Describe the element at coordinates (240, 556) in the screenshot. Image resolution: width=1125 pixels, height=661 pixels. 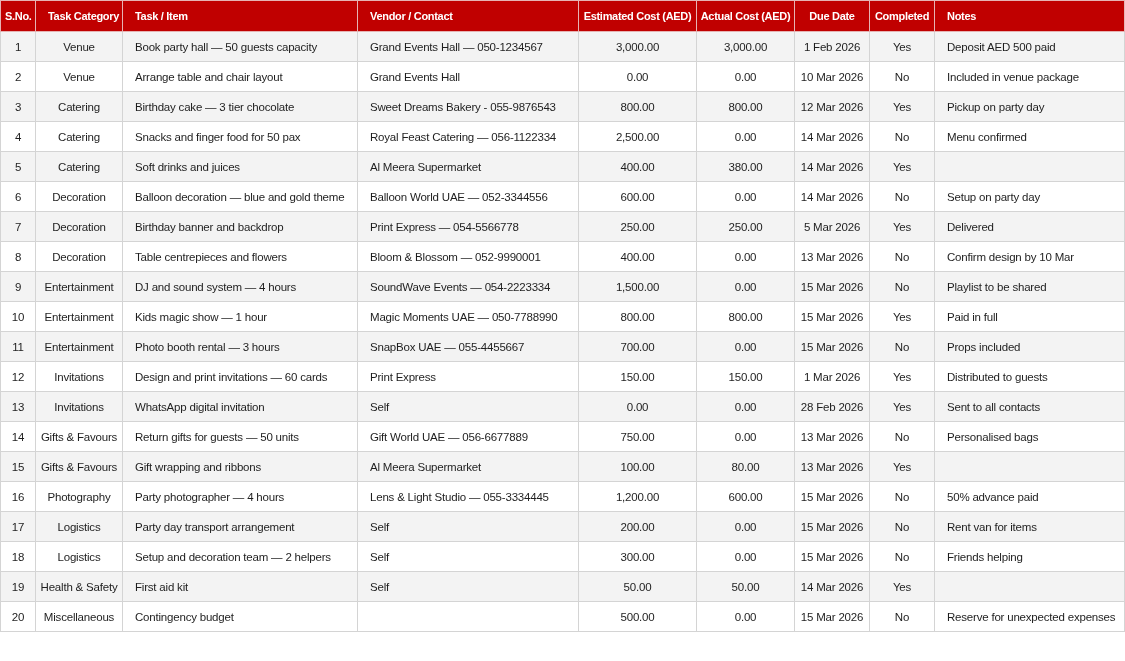
I see `table-cell: Setup and decoration team — 2 helpers` at that location.